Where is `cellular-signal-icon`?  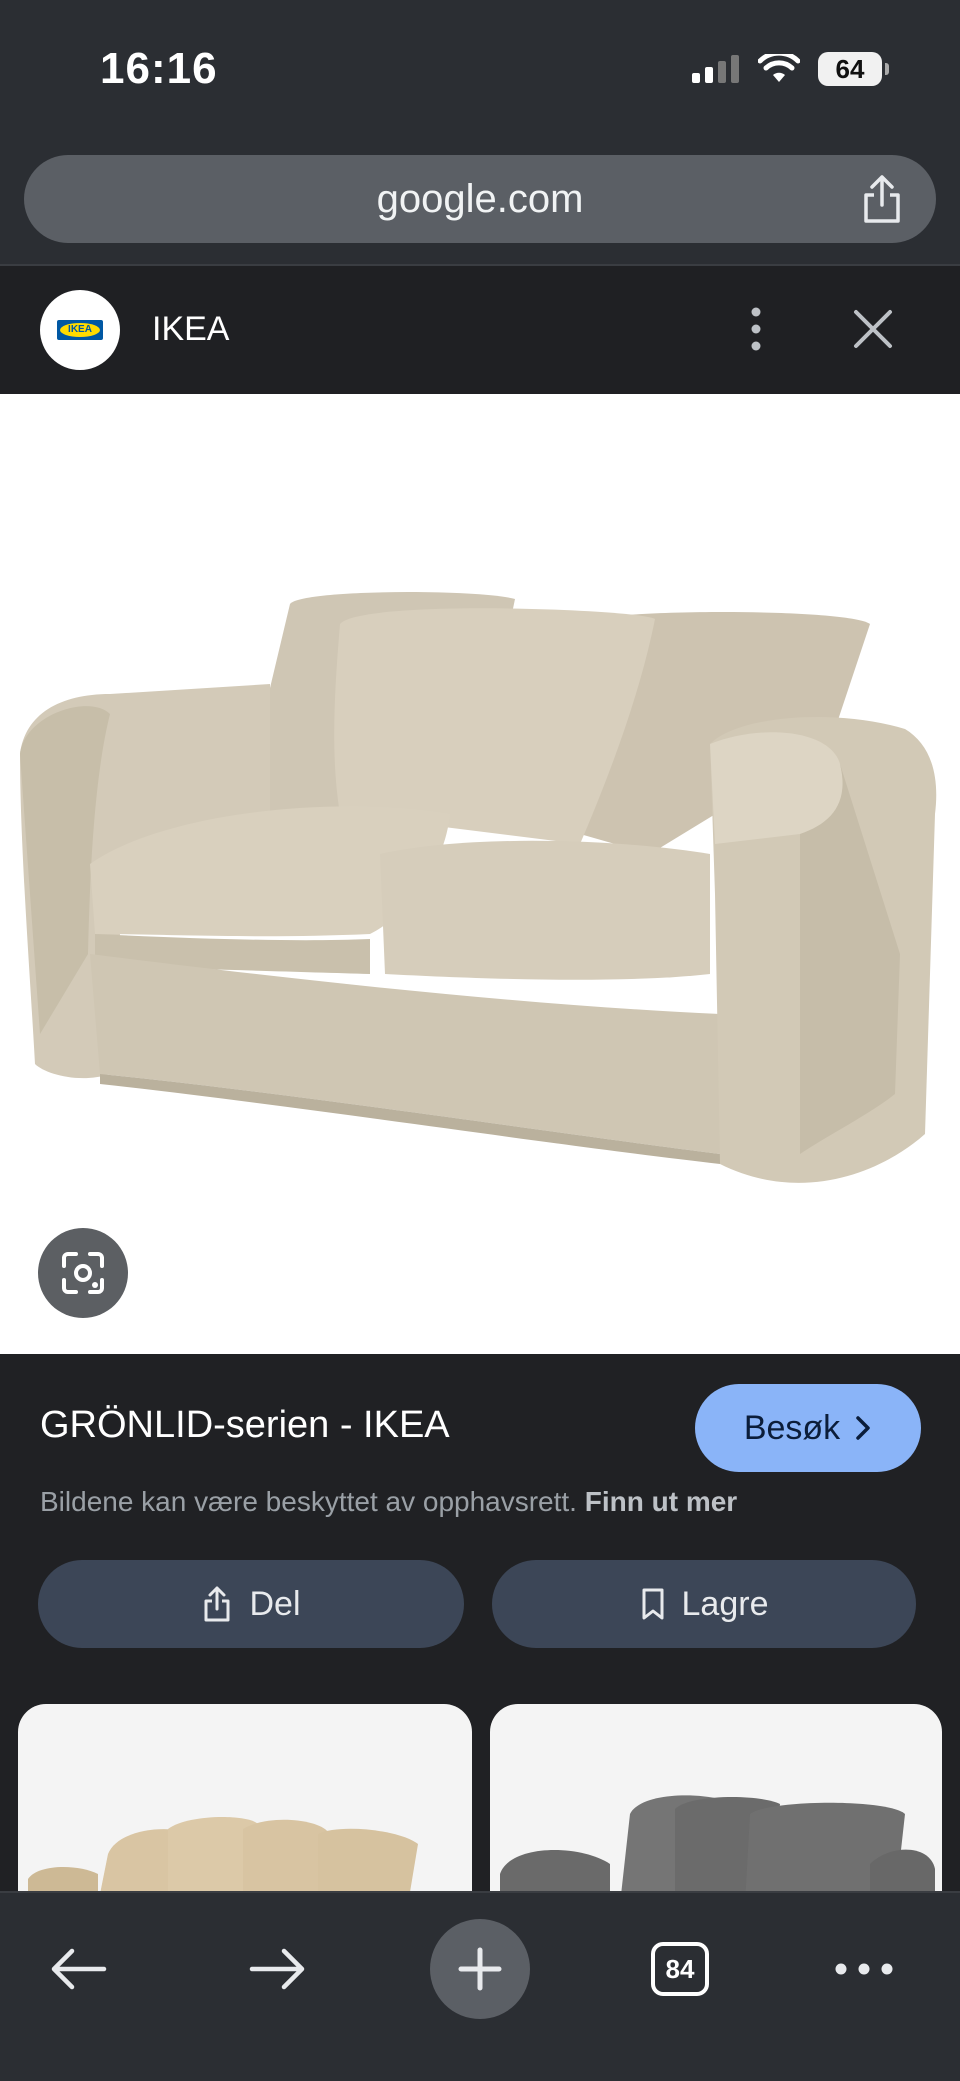 cellular-signal-icon is located at coordinates (715, 69).